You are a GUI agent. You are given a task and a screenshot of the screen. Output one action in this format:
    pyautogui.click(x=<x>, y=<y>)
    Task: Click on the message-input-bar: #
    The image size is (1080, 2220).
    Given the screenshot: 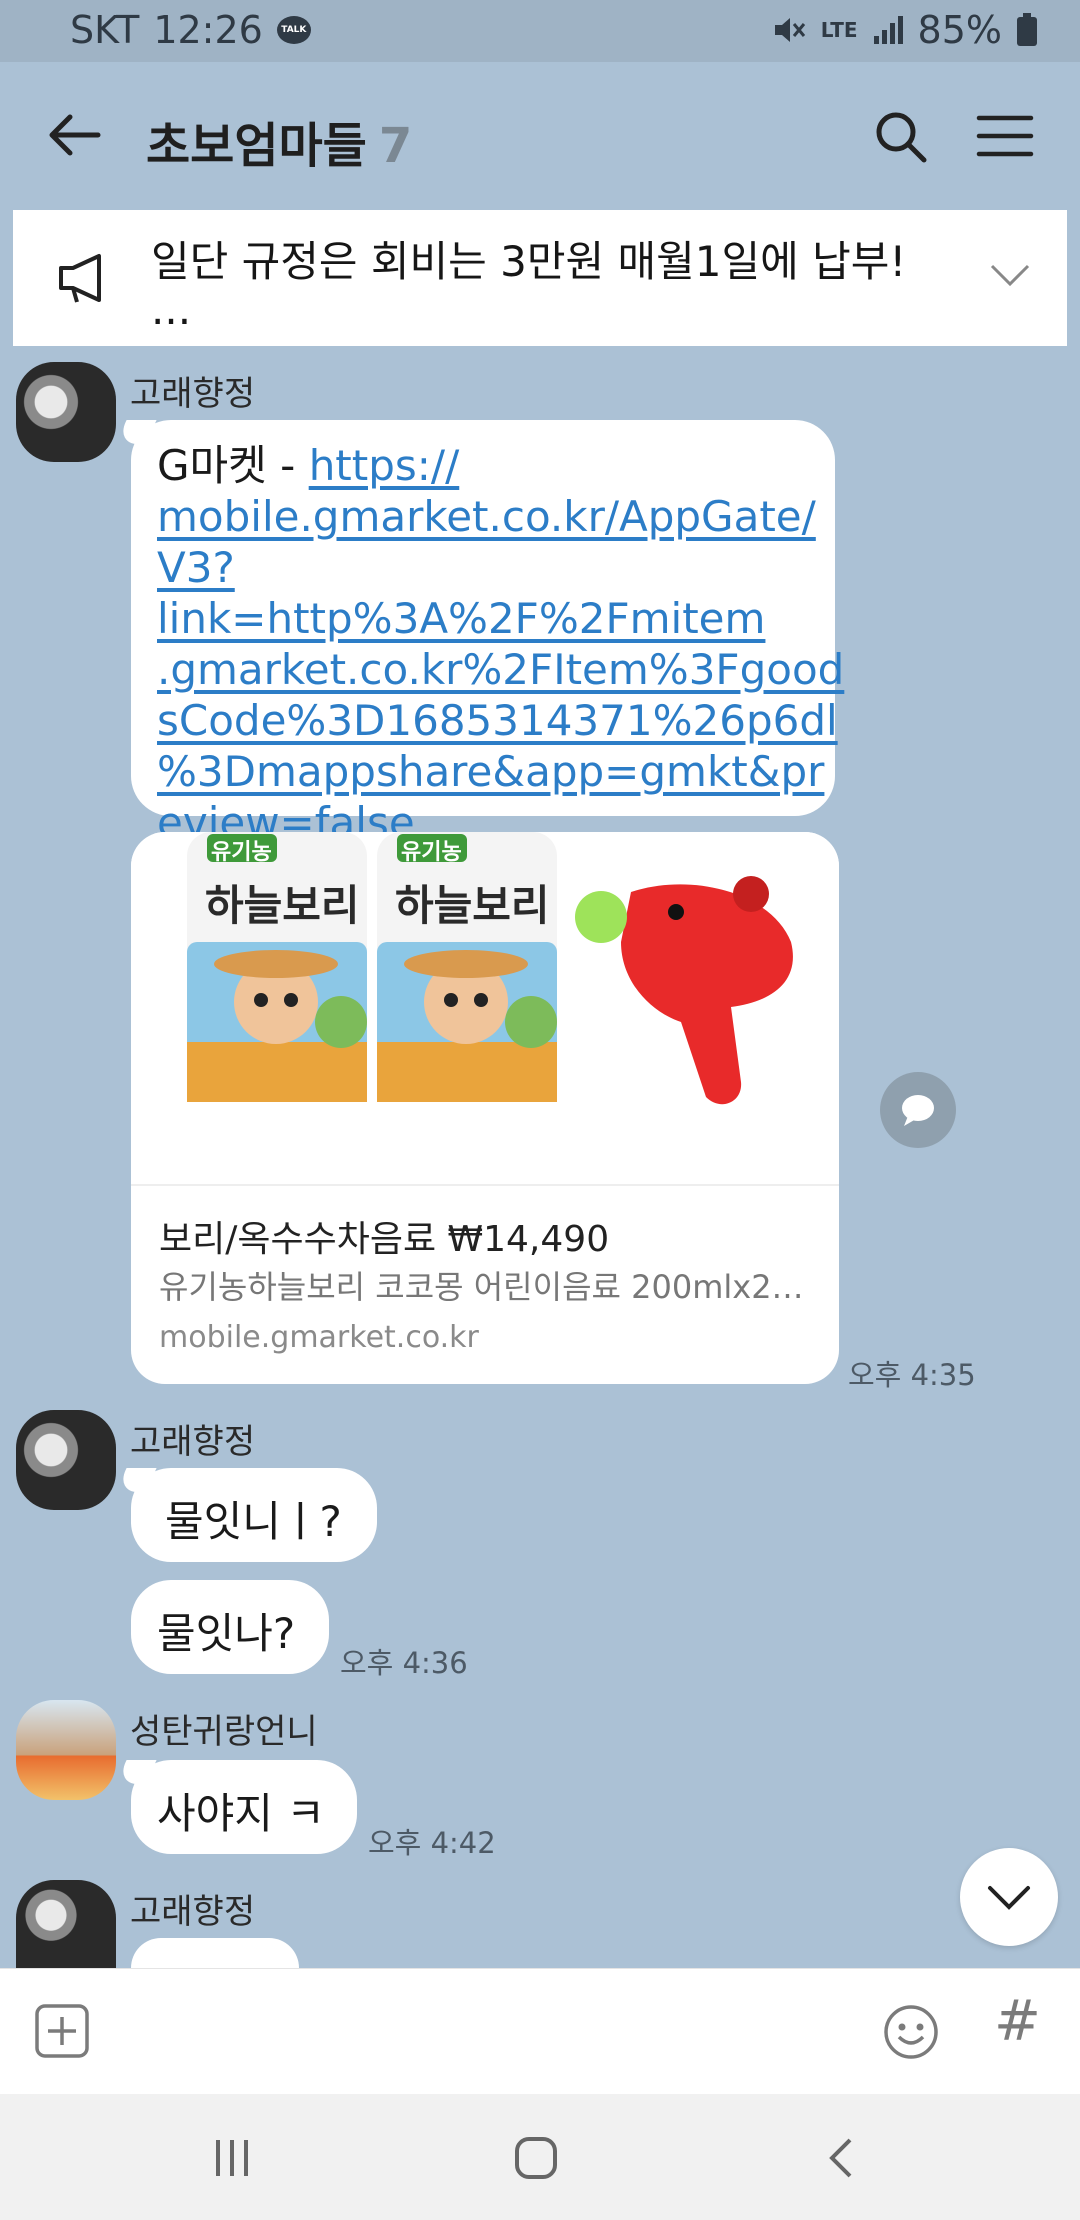 What is the action you would take?
    pyautogui.click(x=540, y=2031)
    